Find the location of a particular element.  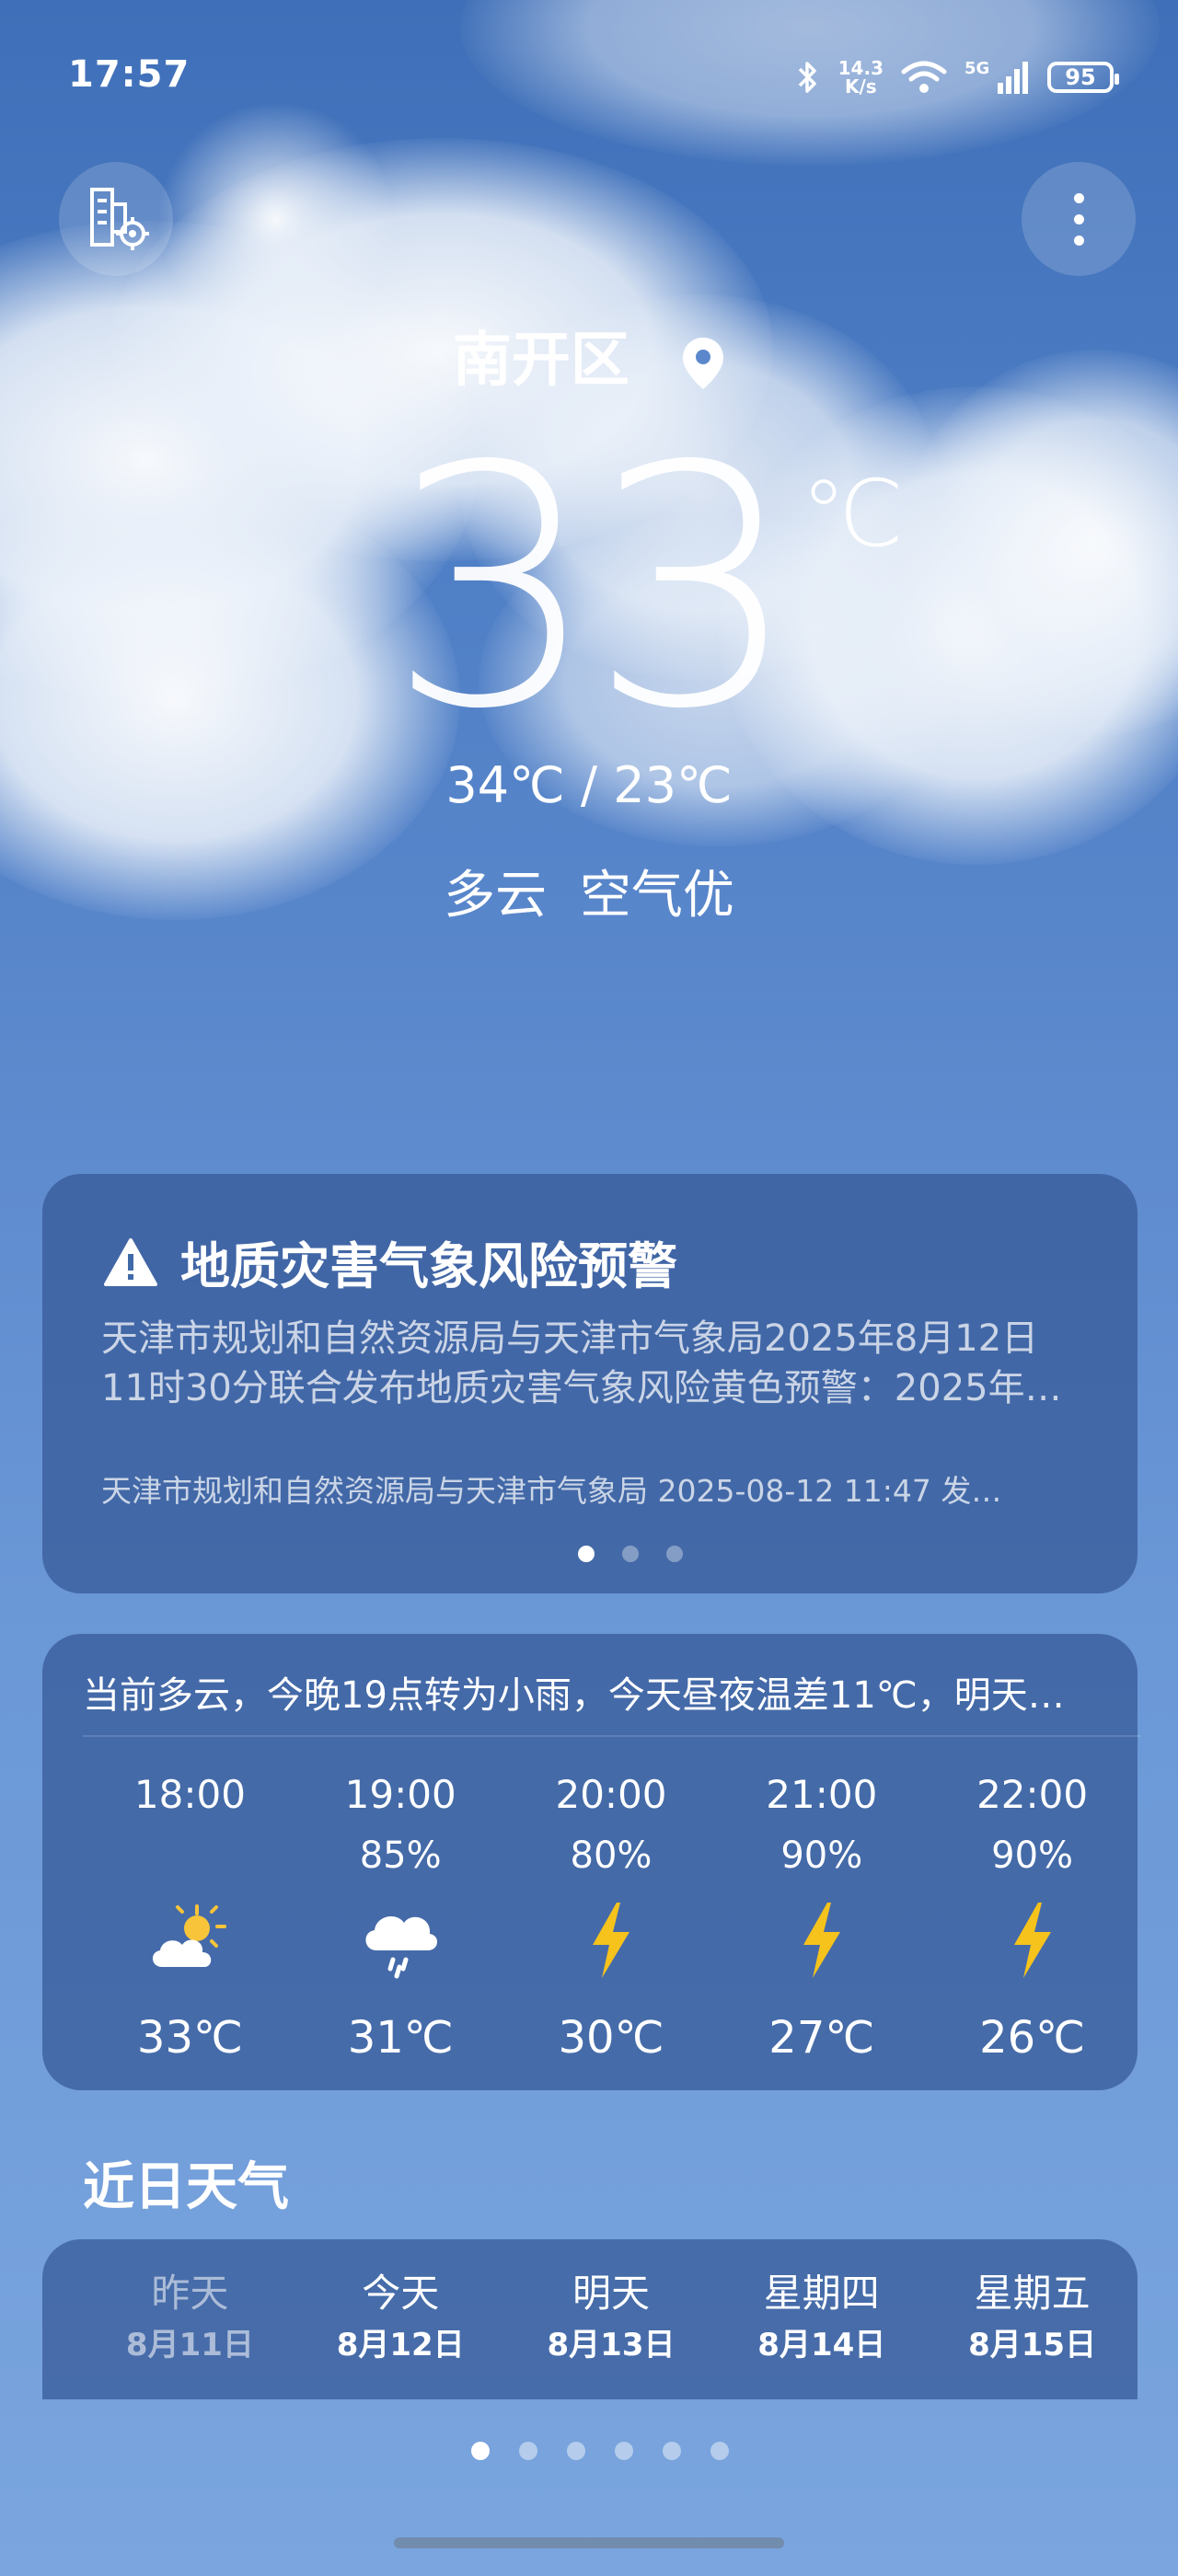

net-speed: 14.3 K/s is located at coordinates (860, 77).